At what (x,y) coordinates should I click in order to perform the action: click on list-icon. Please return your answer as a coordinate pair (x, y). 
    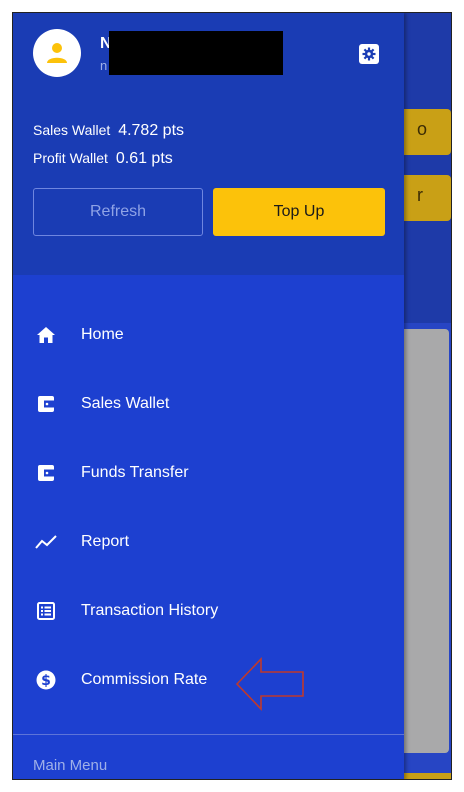
    Looking at the image, I should click on (46, 611).